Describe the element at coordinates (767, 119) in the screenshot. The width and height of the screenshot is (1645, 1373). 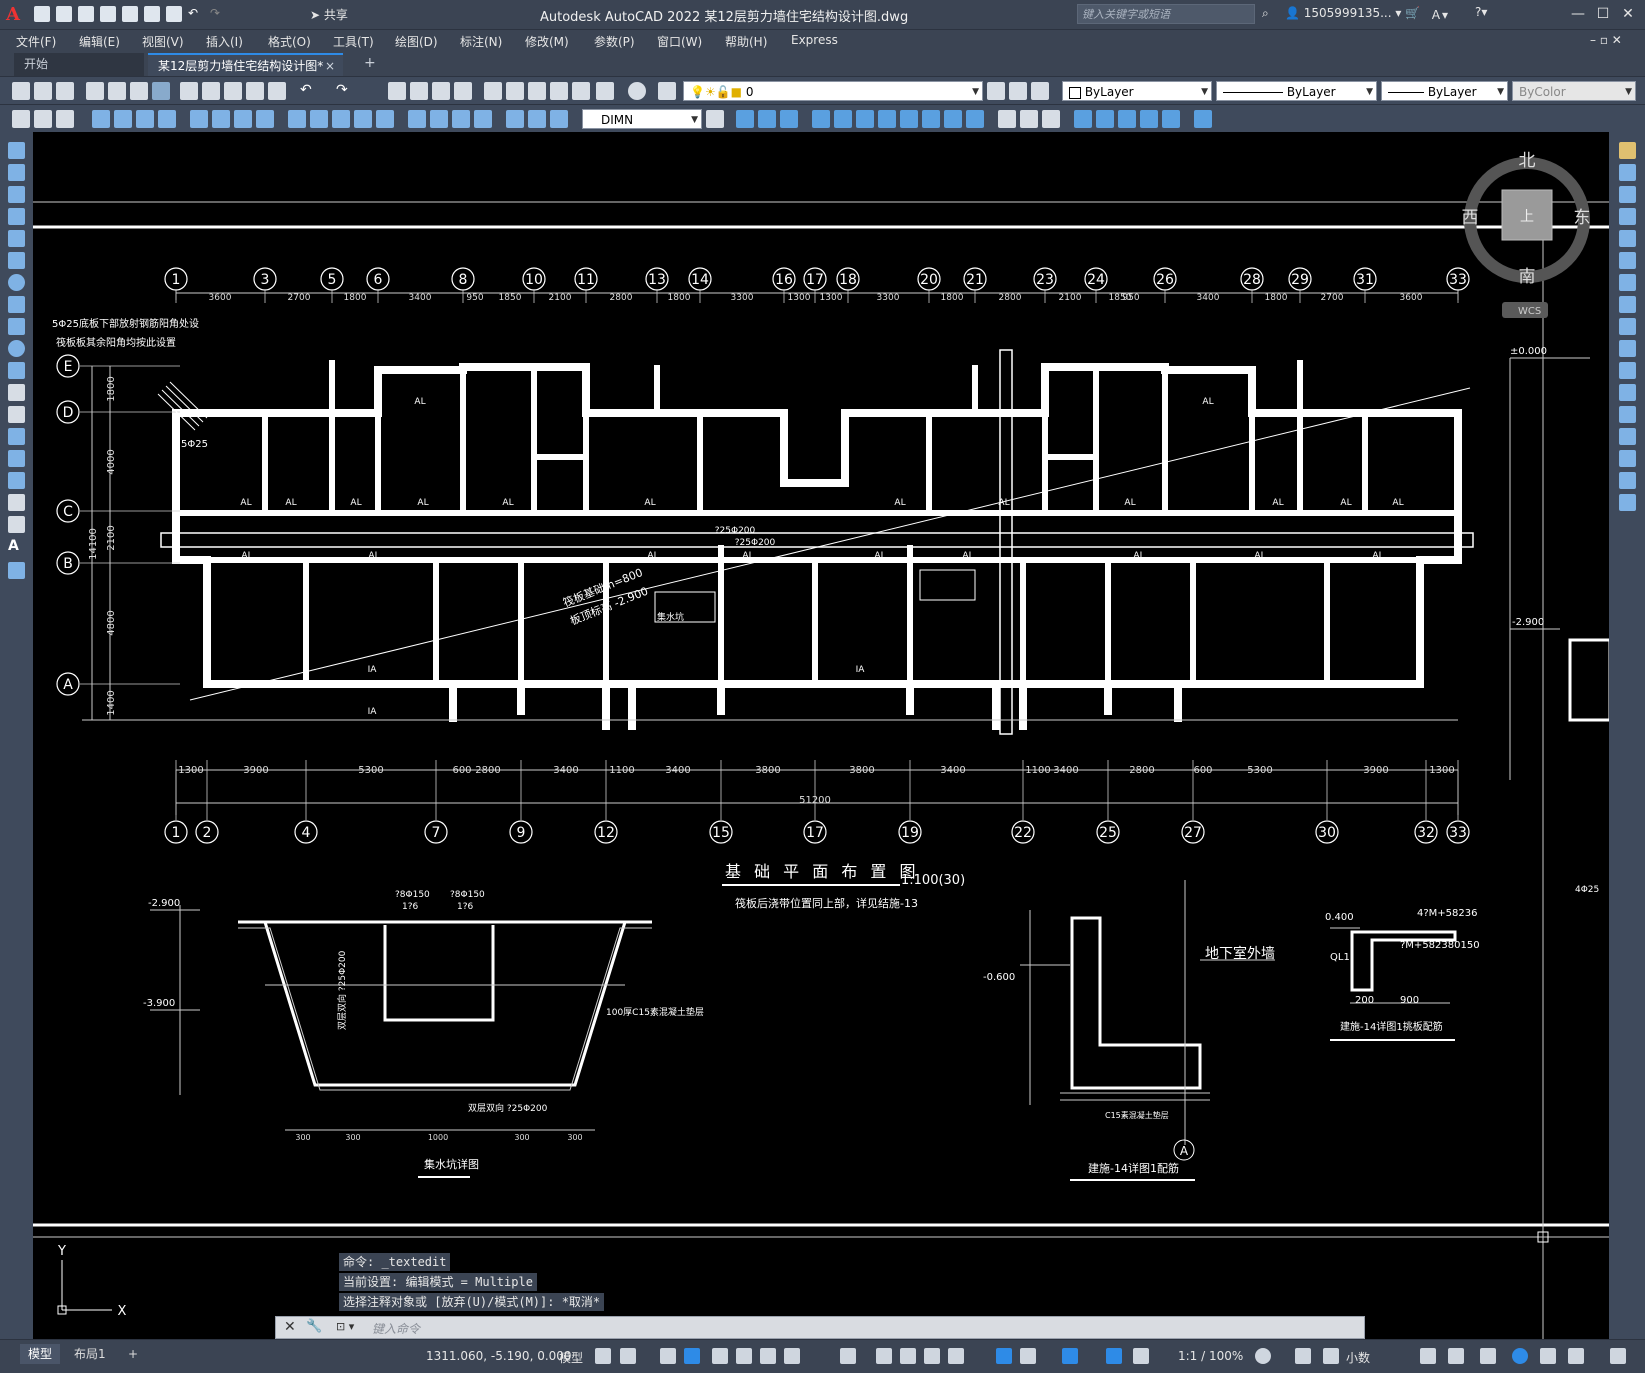
I see `modify-mirror-icon` at that location.